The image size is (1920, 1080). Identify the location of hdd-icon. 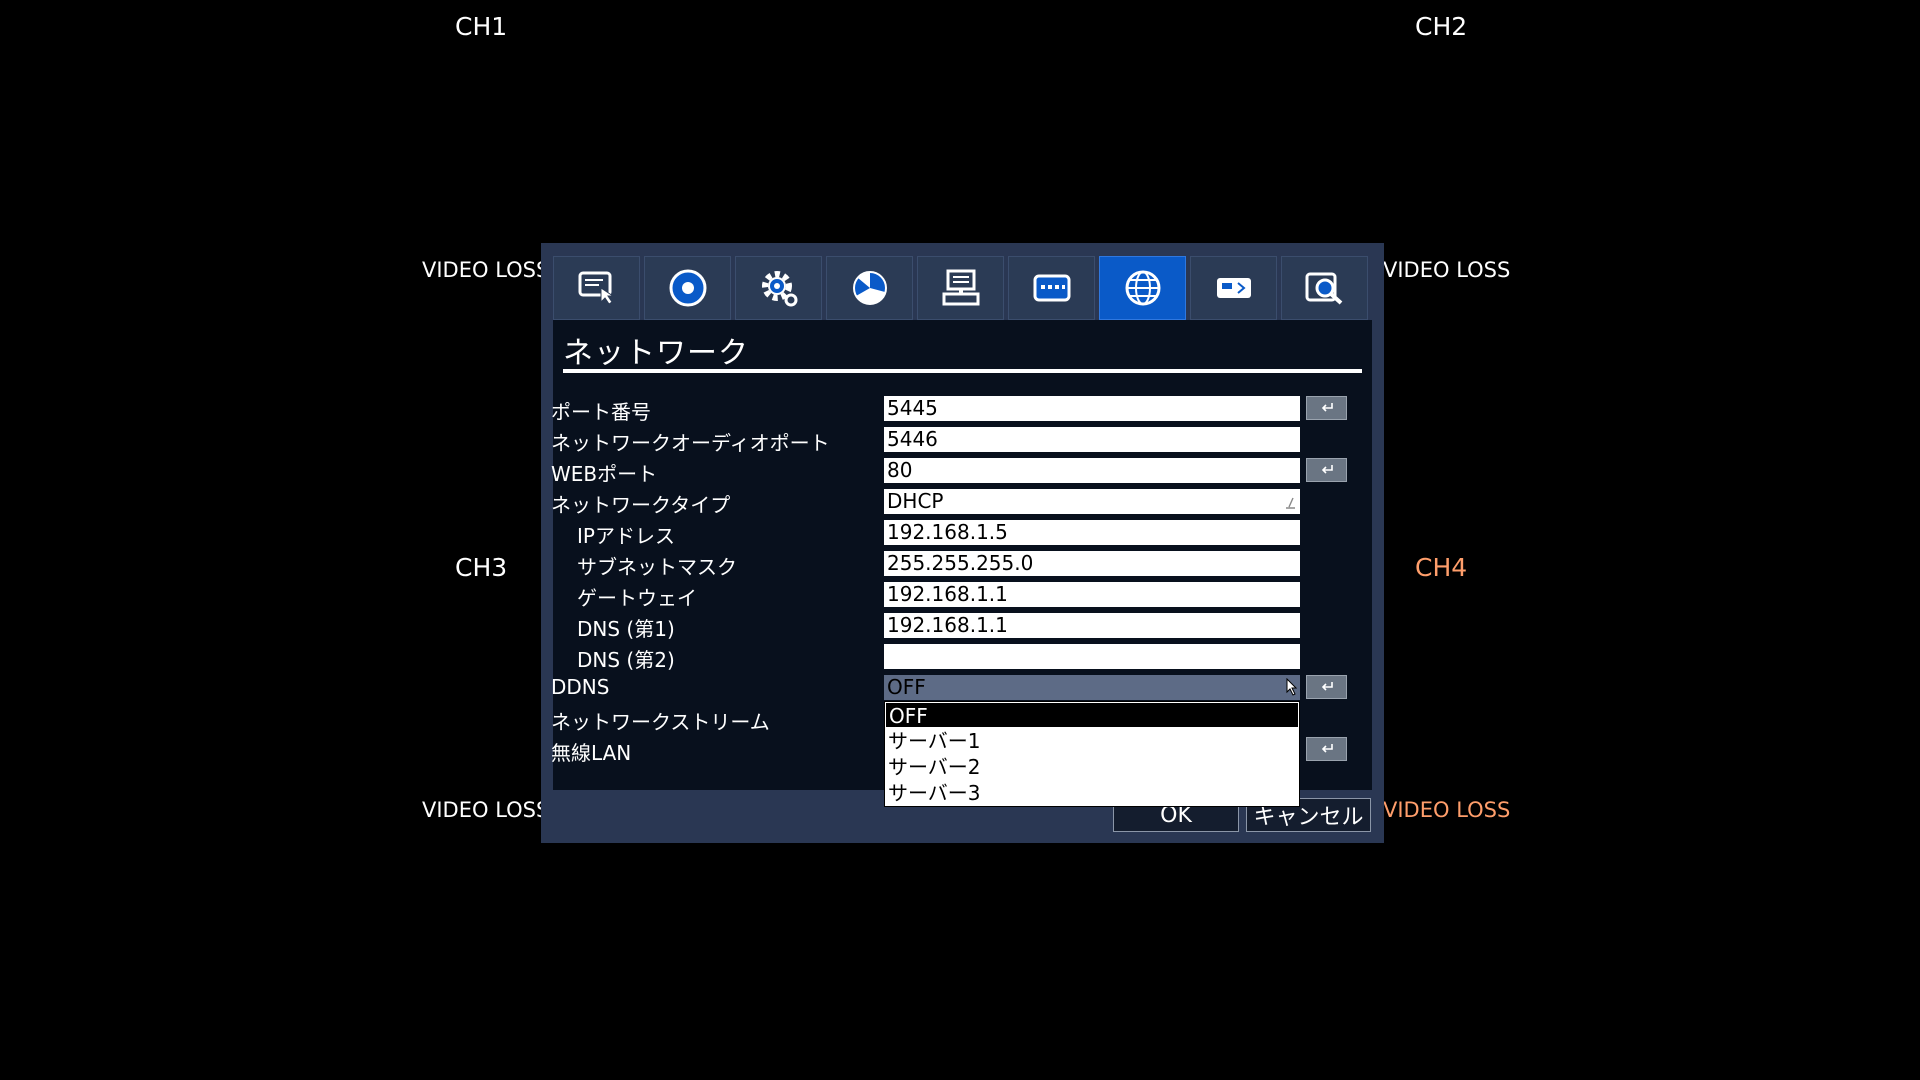
(1233, 288).